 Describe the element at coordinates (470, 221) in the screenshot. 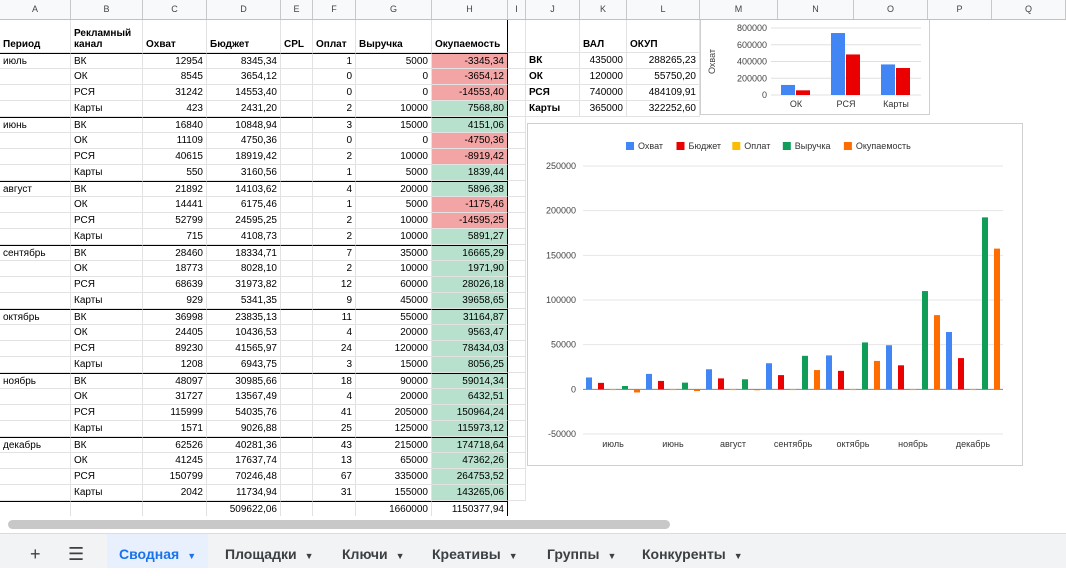

I see `payback-cell: -14595,25` at that location.